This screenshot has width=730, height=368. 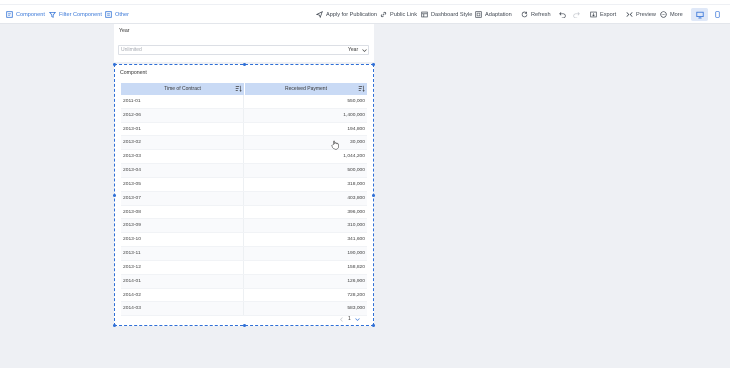 What do you see at coordinates (356, 295) in the screenshot?
I see `cell-received-payment: 728,200` at bounding box center [356, 295].